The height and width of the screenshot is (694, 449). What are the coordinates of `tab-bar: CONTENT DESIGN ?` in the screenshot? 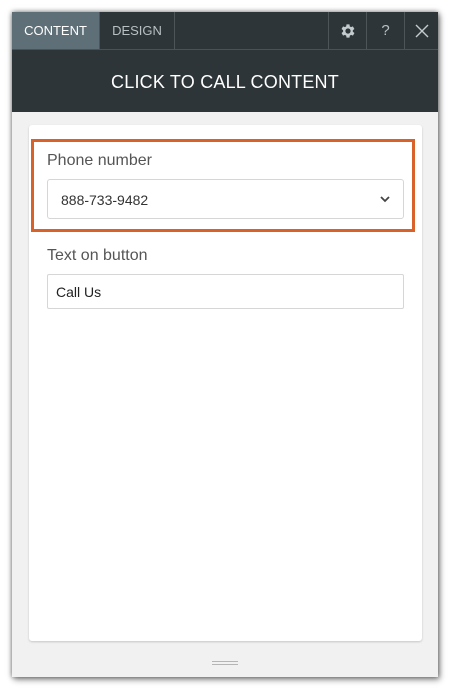 It's located at (225, 31).